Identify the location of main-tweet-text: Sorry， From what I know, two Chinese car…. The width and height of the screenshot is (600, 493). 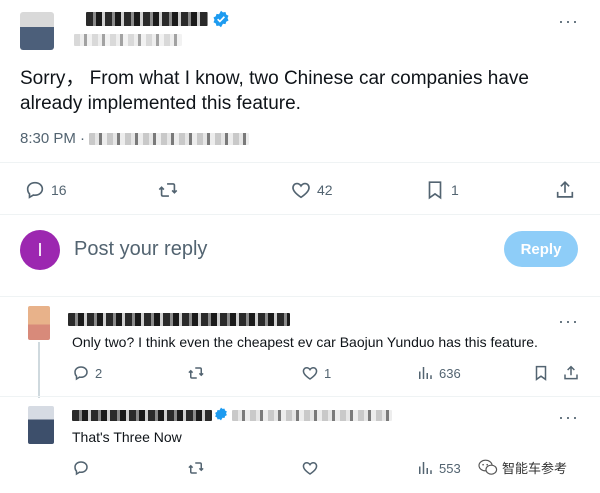
(274, 91).